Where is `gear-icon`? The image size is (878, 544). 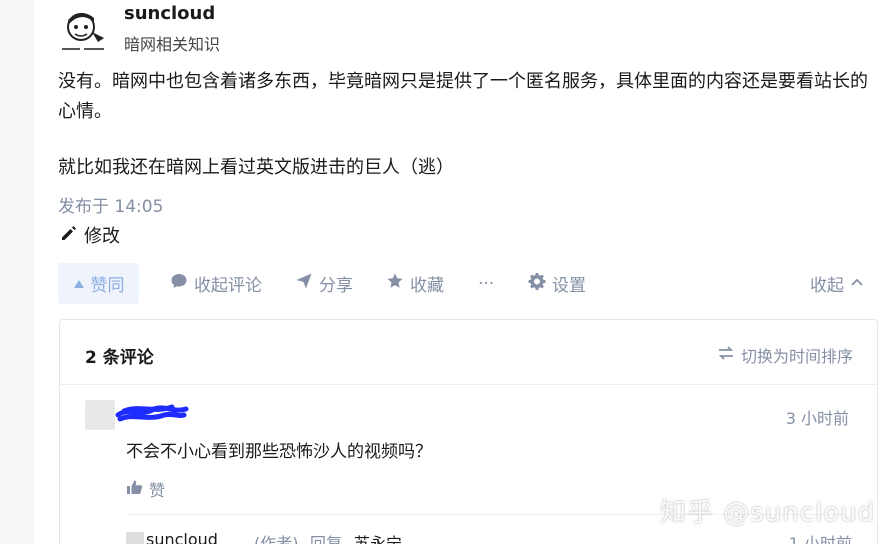 gear-icon is located at coordinates (537, 283).